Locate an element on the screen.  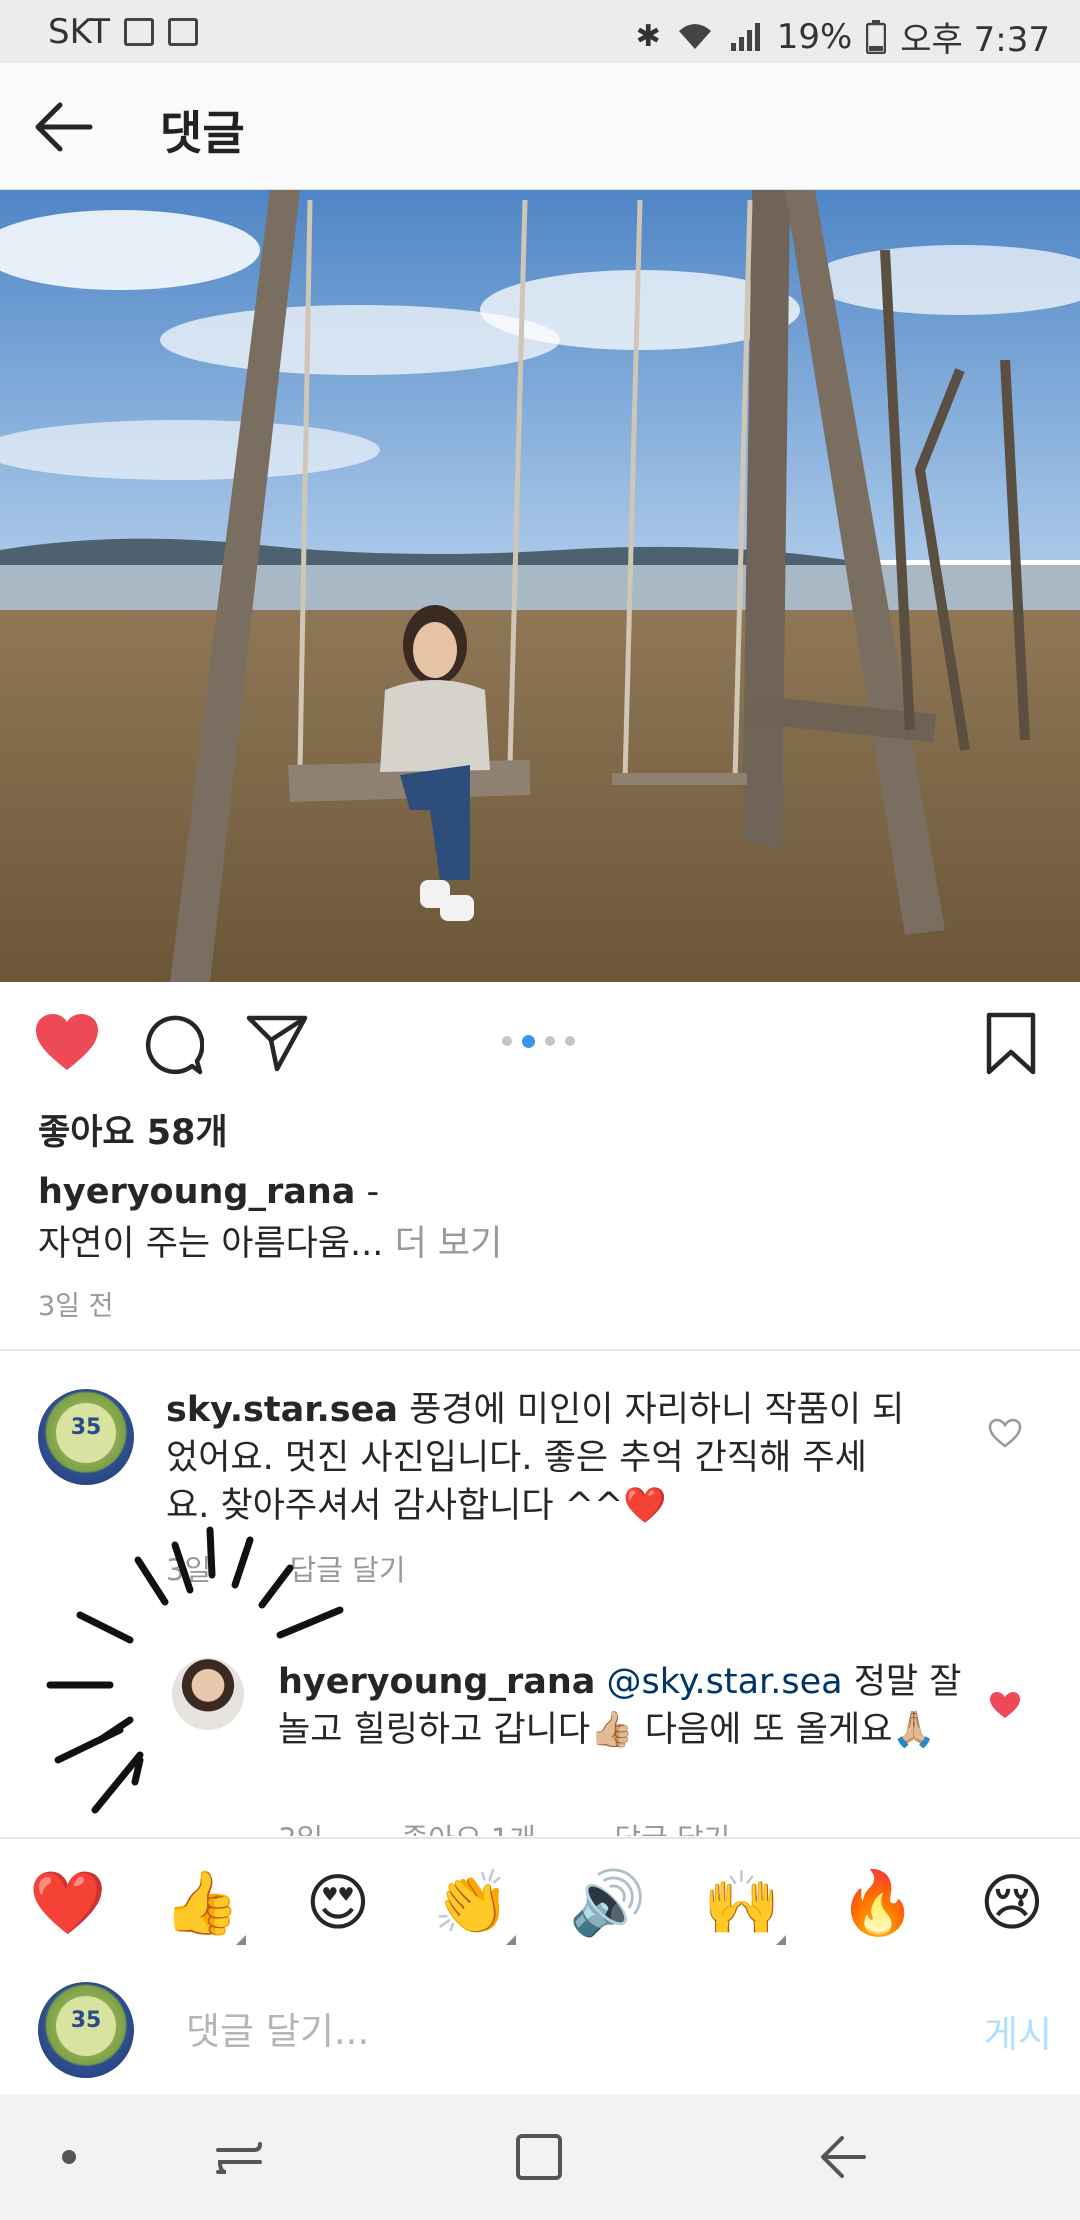
emoji-fire: 🔥 is located at coordinates (878, 1903).